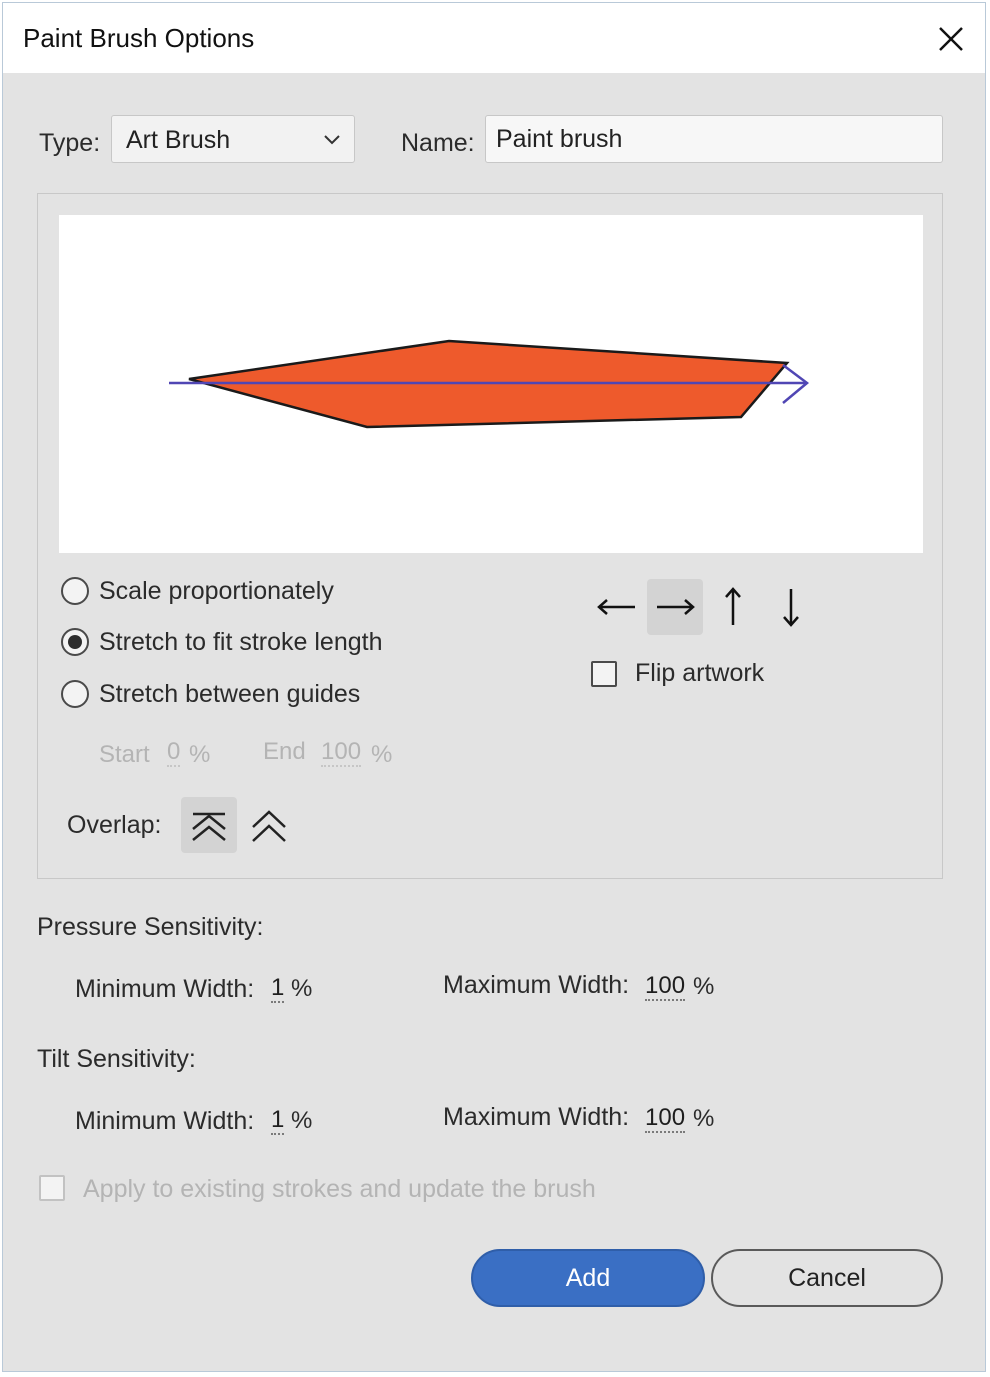 Image resolution: width=990 pixels, height=1377 pixels. Describe the element at coordinates (233, 139) in the screenshot. I see `type-dropdown: Art Brush` at that location.